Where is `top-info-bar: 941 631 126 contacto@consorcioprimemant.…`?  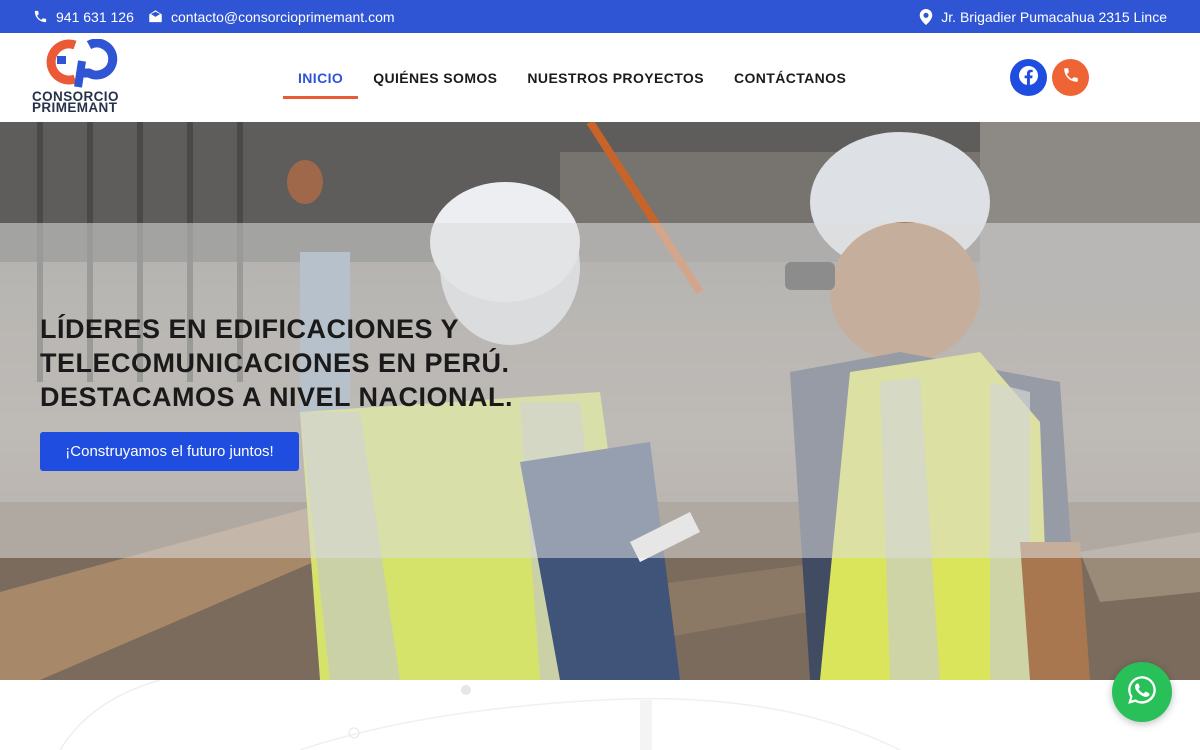 top-info-bar: 941 631 126 contacto@consorcioprimemant.… is located at coordinates (600, 16).